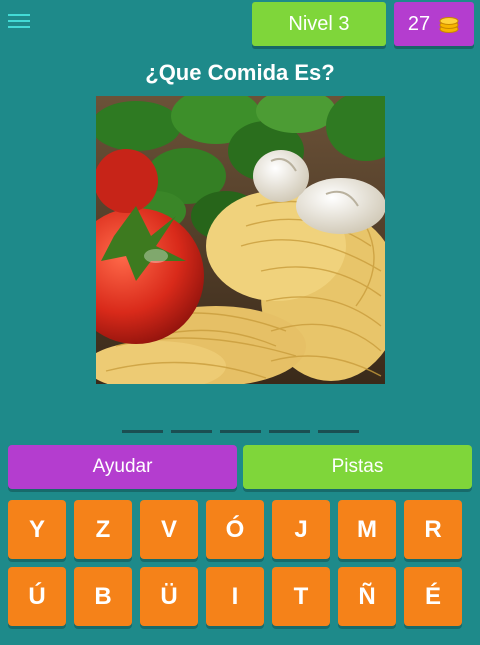 This screenshot has height=645, width=480. What do you see at coordinates (433, 529) in the screenshot?
I see `letter-key: R` at bounding box center [433, 529].